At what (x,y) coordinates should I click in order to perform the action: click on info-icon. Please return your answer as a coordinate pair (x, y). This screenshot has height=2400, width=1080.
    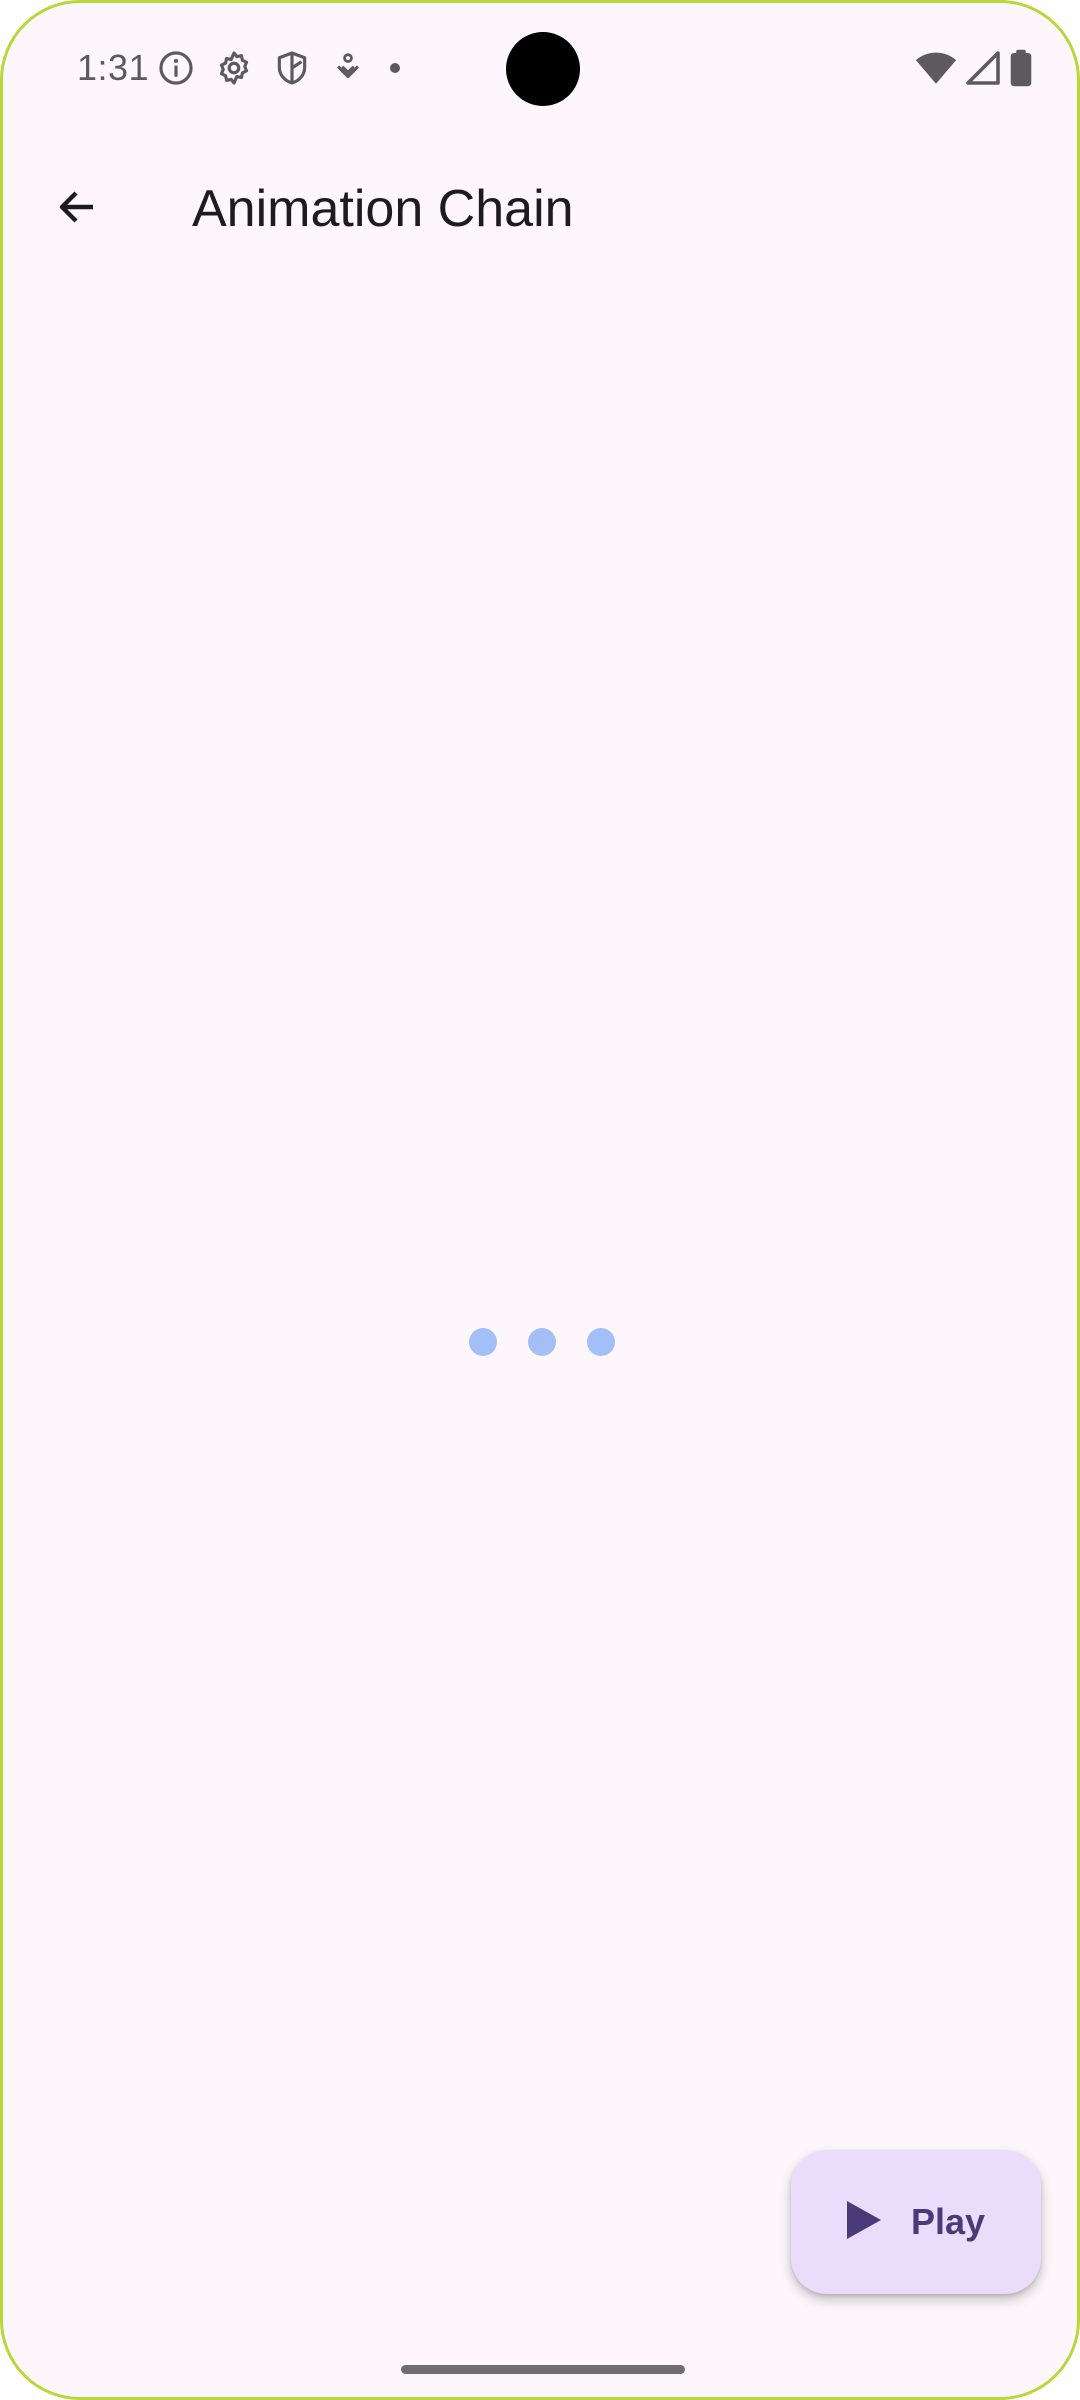
    Looking at the image, I should click on (176, 68).